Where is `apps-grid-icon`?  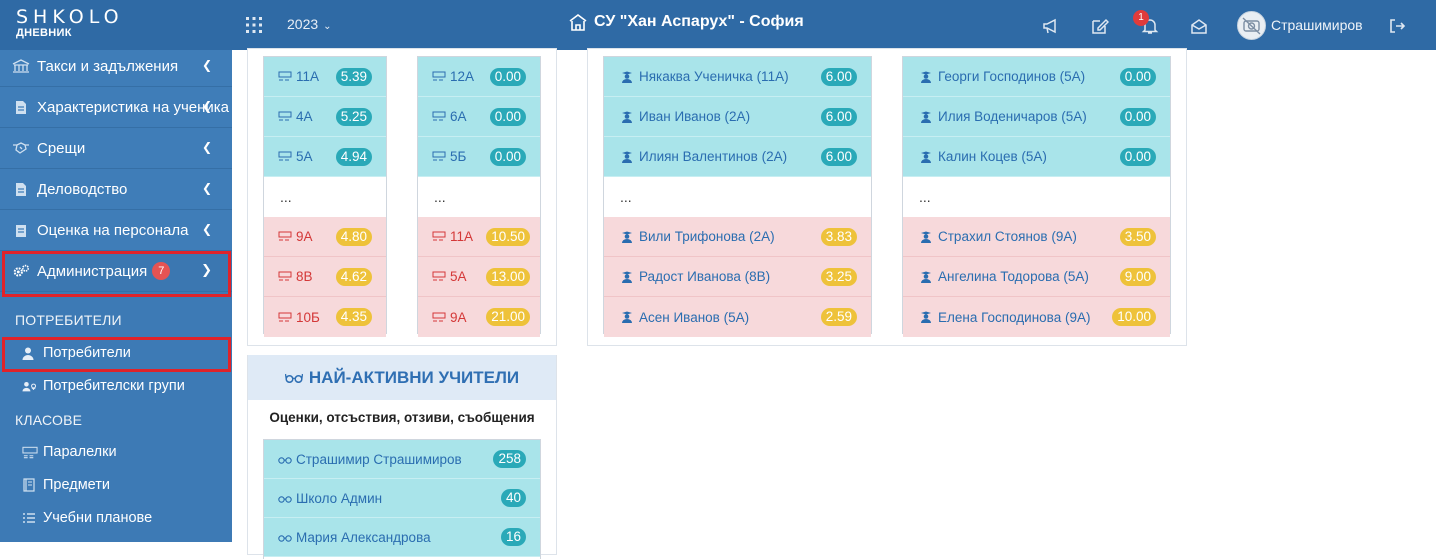
apps-grid-icon is located at coordinates (254, 25).